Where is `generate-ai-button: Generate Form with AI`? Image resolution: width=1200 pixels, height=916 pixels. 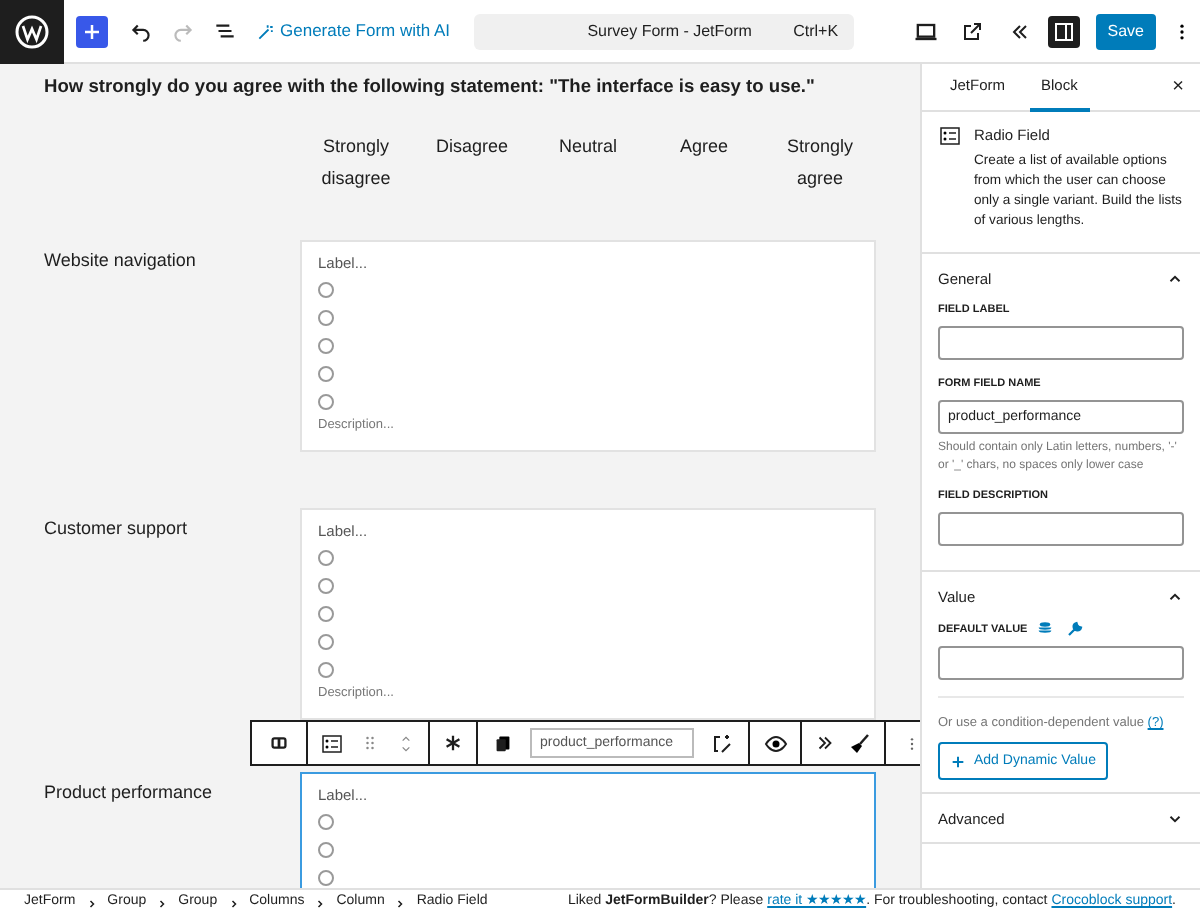
generate-ai-button: Generate Form with AI is located at coordinates (353, 31).